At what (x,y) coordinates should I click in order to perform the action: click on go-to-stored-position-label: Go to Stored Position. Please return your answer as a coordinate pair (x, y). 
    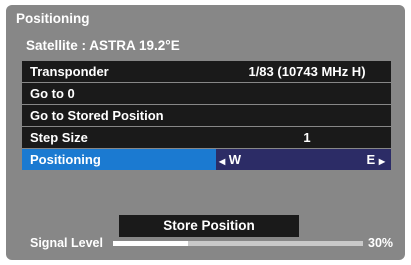
    Looking at the image, I should click on (97, 115).